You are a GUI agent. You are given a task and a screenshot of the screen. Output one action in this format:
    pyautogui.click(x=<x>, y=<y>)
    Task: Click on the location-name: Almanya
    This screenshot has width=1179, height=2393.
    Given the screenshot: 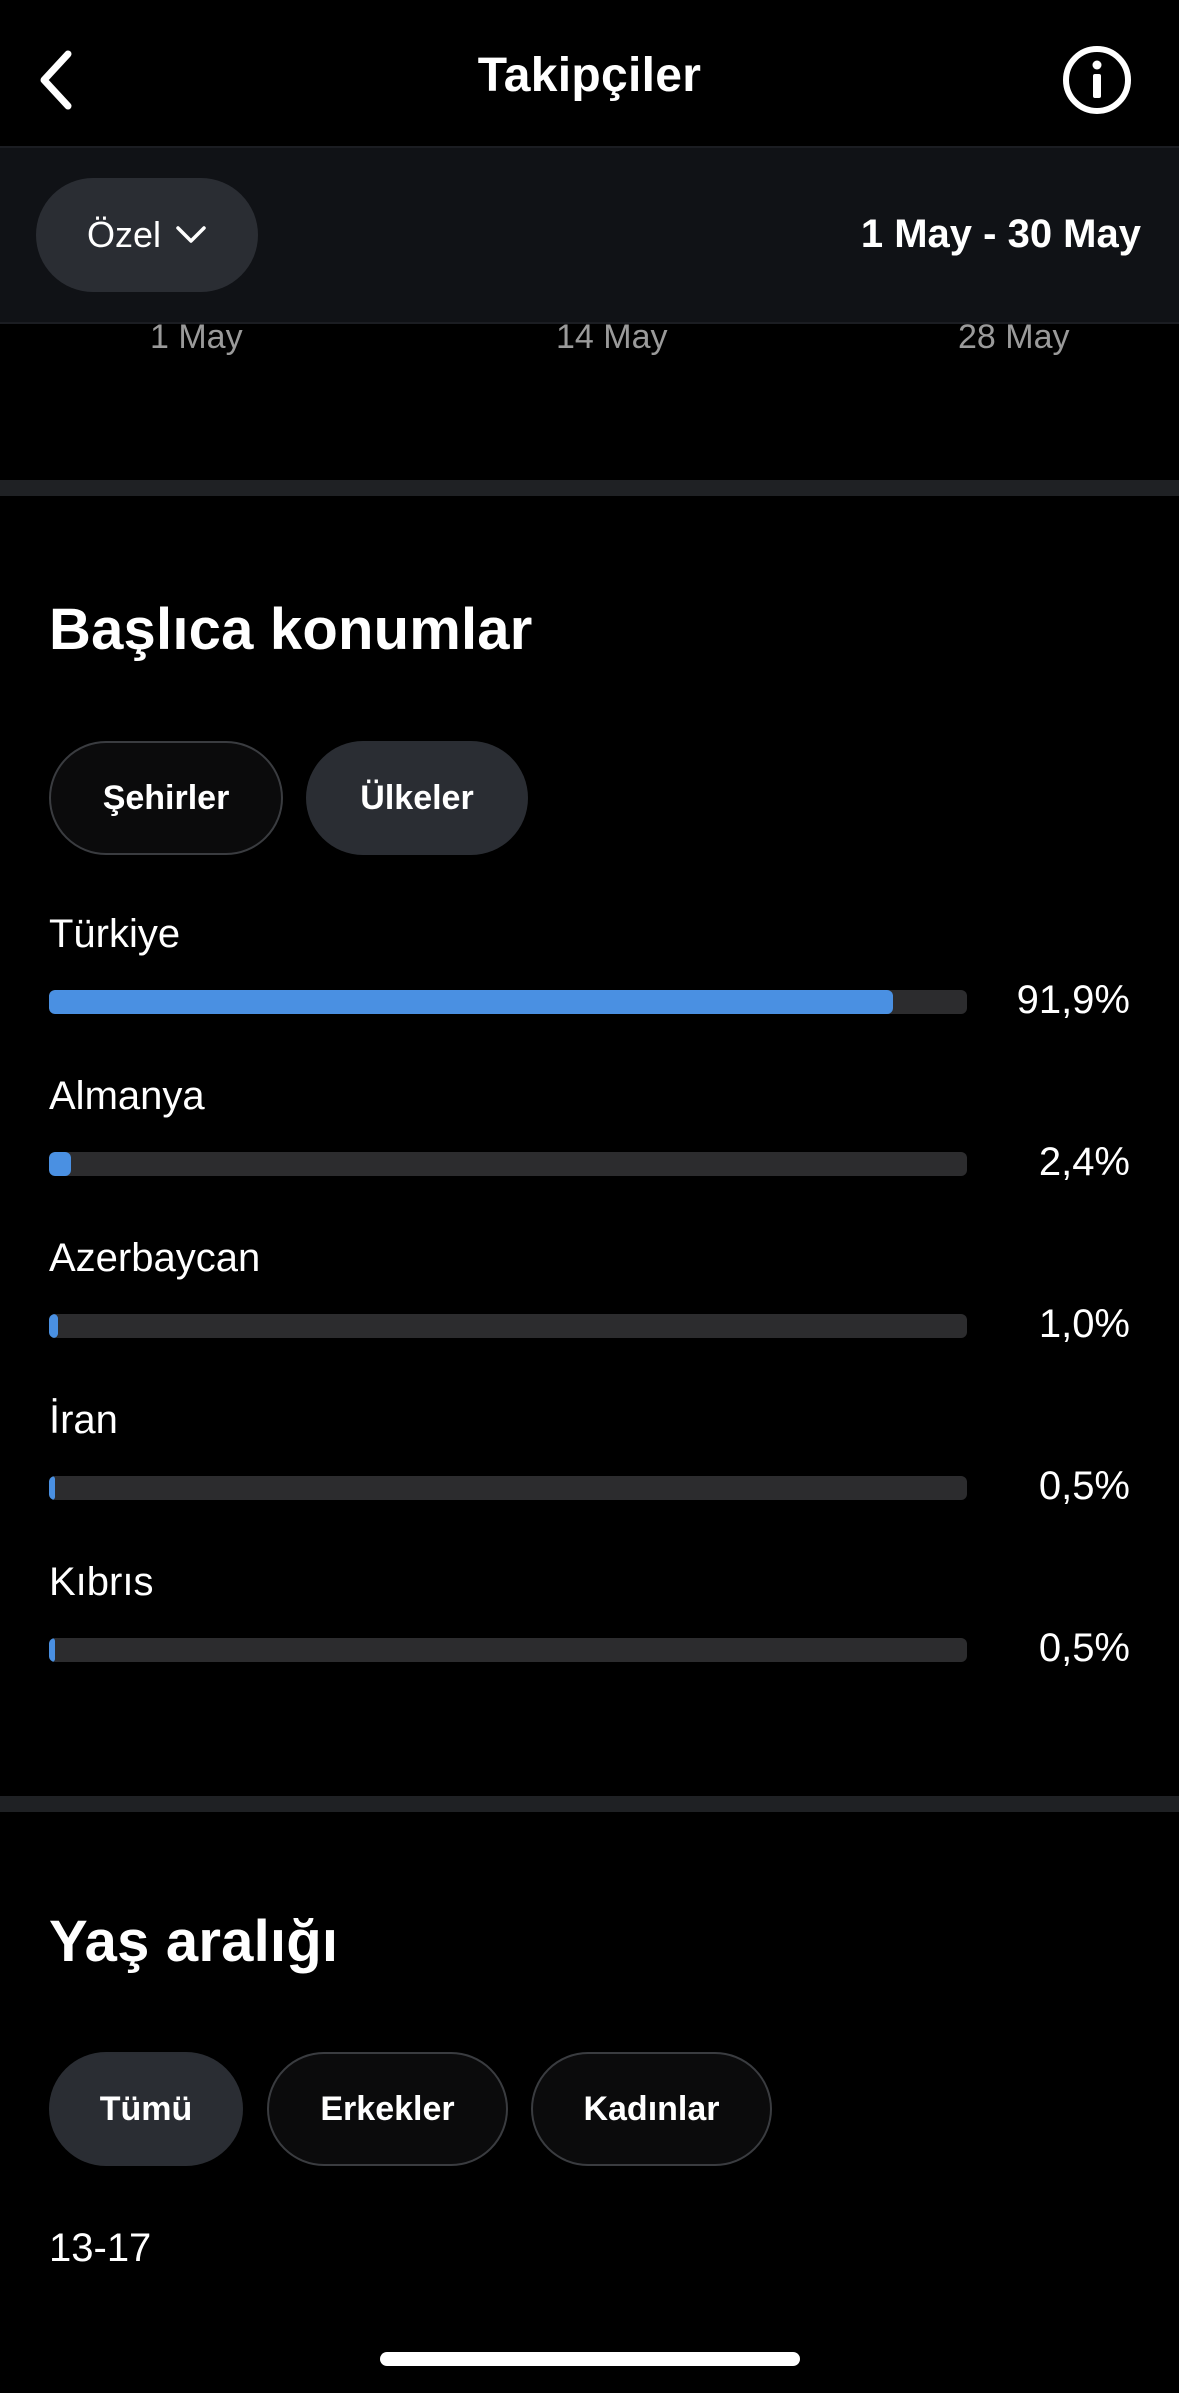 What is the action you would take?
    pyautogui.click(x=127, y=1096)
    